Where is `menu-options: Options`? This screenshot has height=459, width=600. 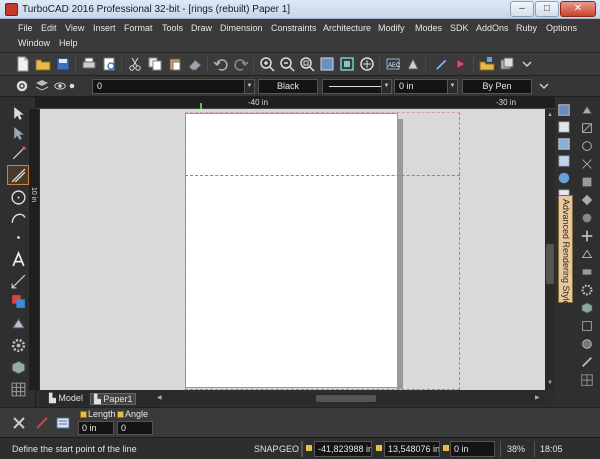
menu-options: Options is located at coordinates (561, 28).